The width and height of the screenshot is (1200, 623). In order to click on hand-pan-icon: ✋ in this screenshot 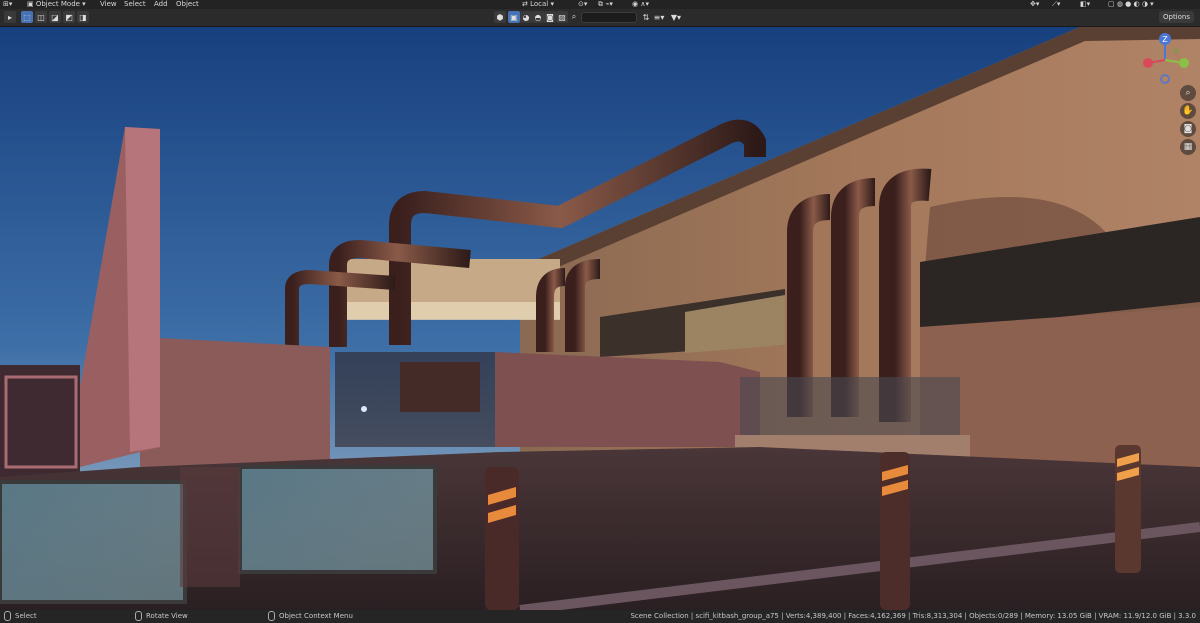, I will do `click(1188, 111)`.